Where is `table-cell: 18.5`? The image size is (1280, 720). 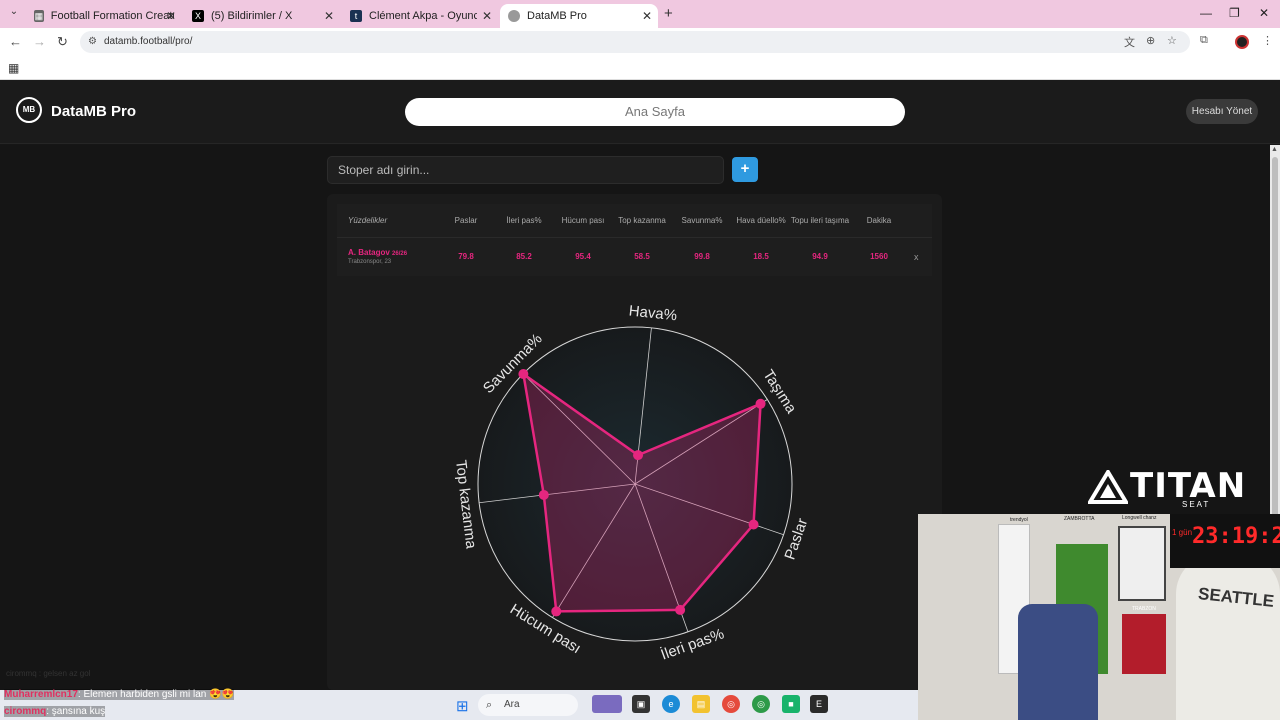
table-cell: 18.5 is located at coordinates (761, 256).